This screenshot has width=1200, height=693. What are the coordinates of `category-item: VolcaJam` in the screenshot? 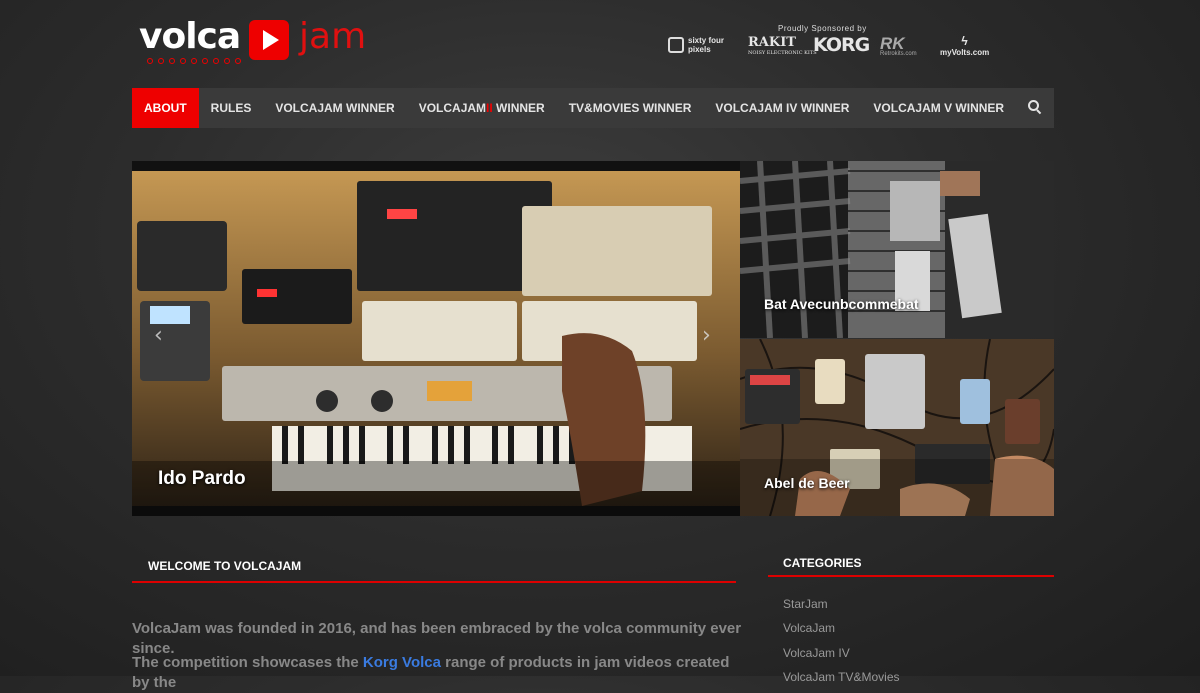 It's located at (809, 628).